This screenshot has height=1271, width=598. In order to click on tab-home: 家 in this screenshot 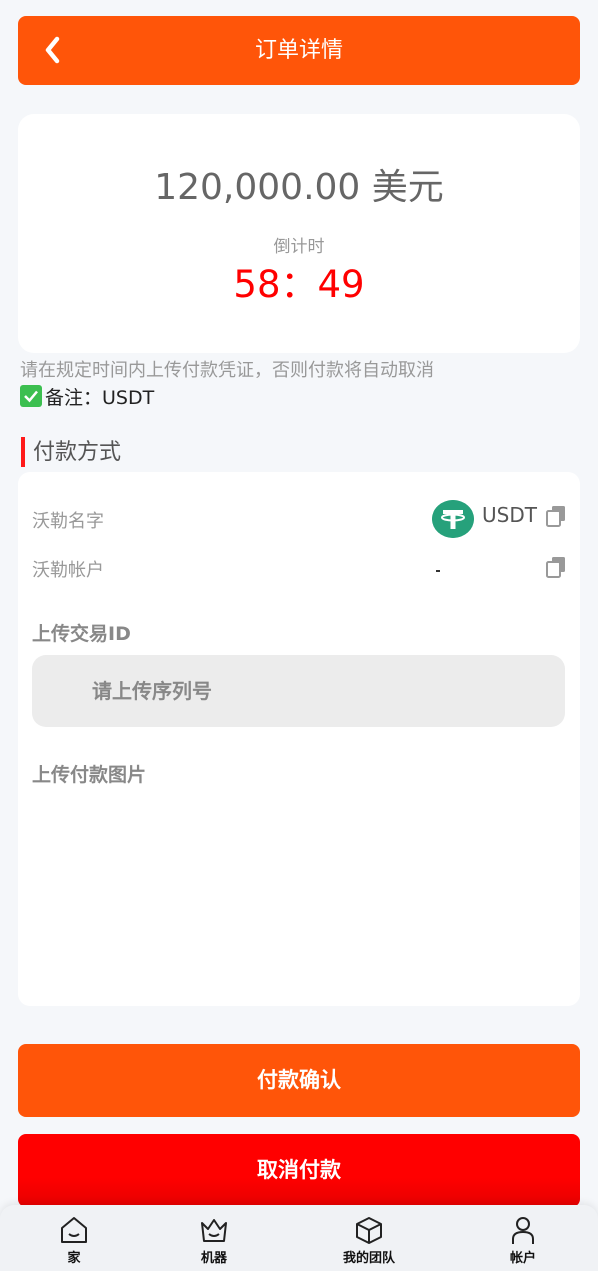, I will do `click(74, 1238)`.